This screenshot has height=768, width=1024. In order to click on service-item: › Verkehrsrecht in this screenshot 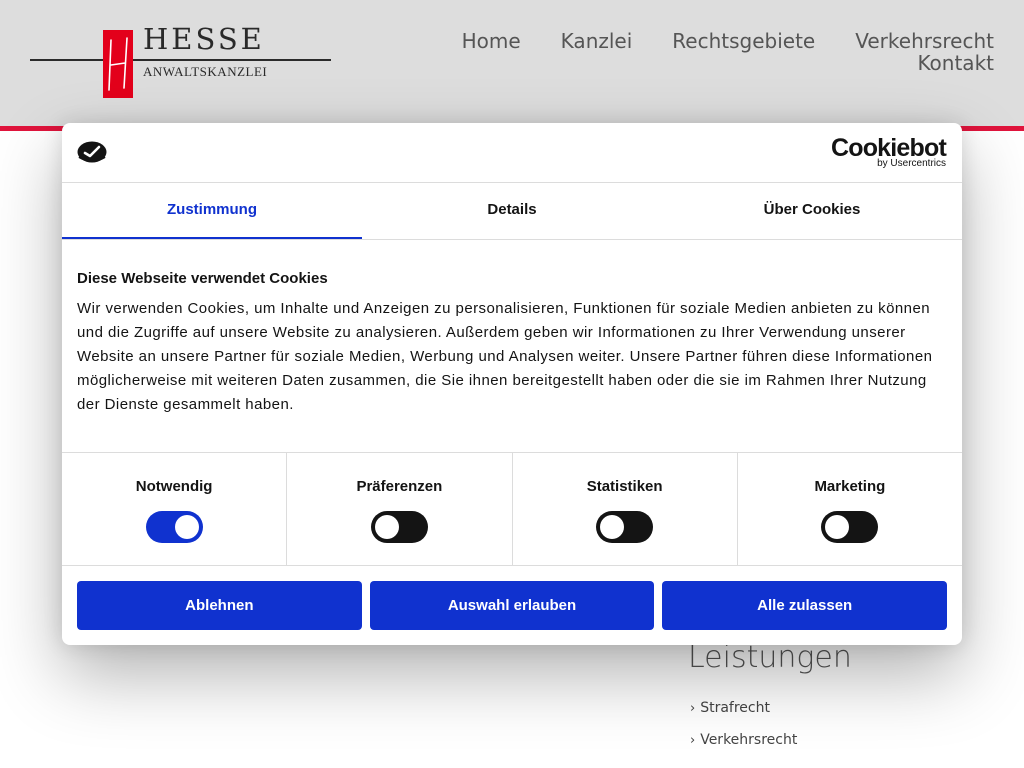, I will do `click(743, 746)`.